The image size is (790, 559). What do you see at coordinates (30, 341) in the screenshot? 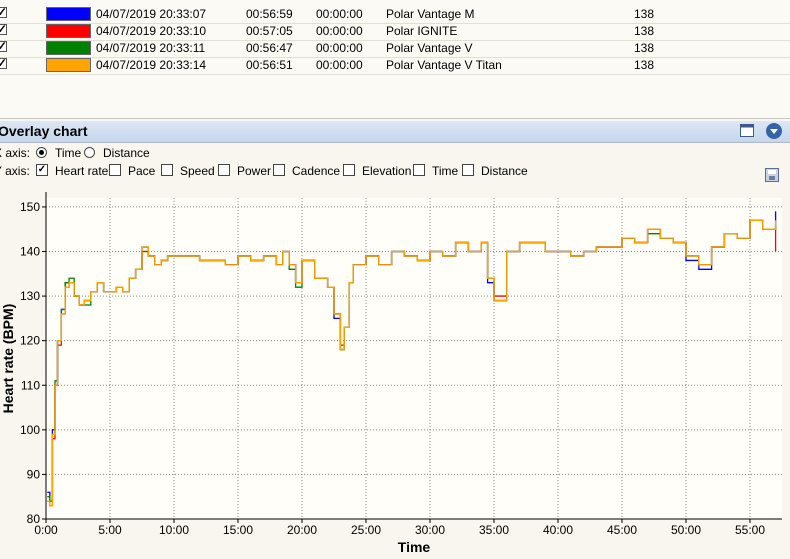
I see `y-tick-label: 120` at bounding box center [30, 341].